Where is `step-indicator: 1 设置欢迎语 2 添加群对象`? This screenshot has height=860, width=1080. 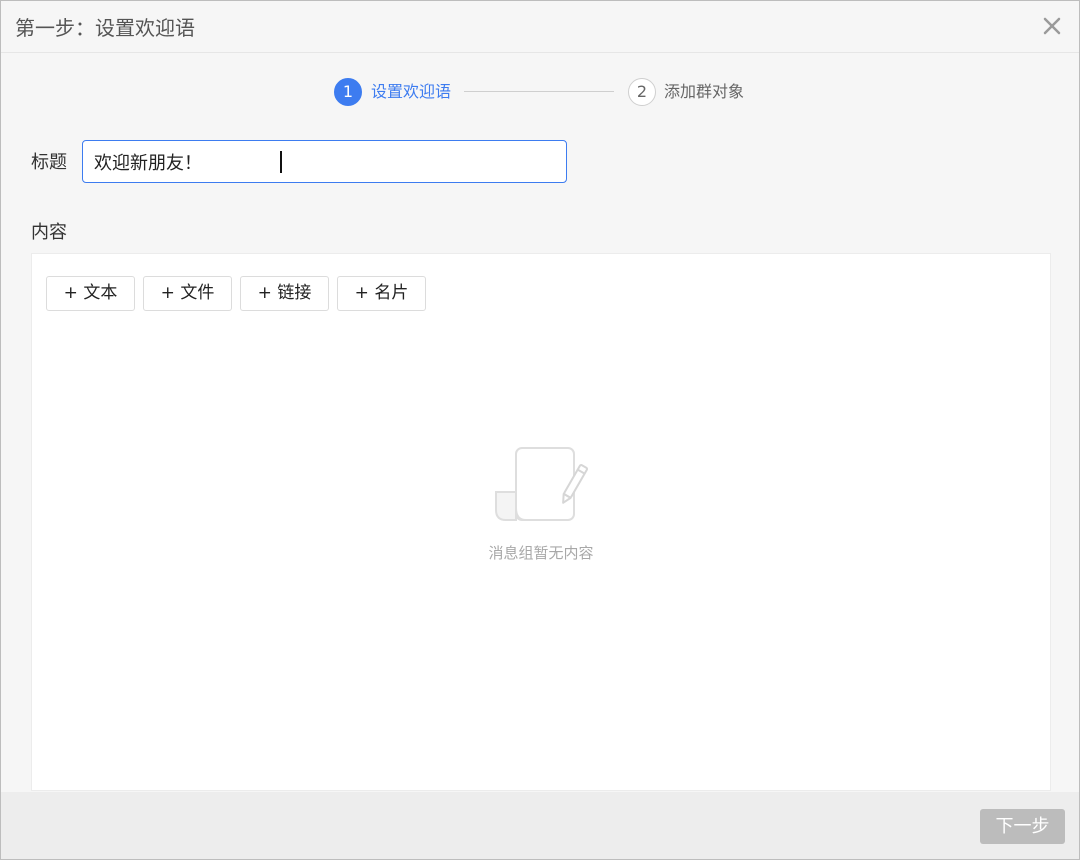 step-indicator: 1 设置欢迎语 2 添加群对象 is located at coordinates (540, 92).